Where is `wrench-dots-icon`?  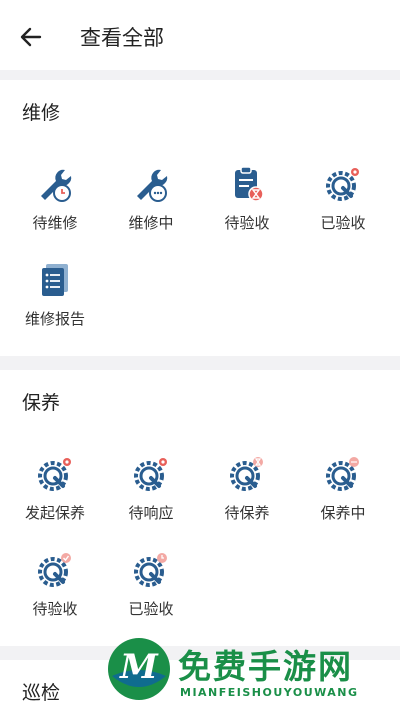 wrench-dots-icon is located at coordinates (152, 185).